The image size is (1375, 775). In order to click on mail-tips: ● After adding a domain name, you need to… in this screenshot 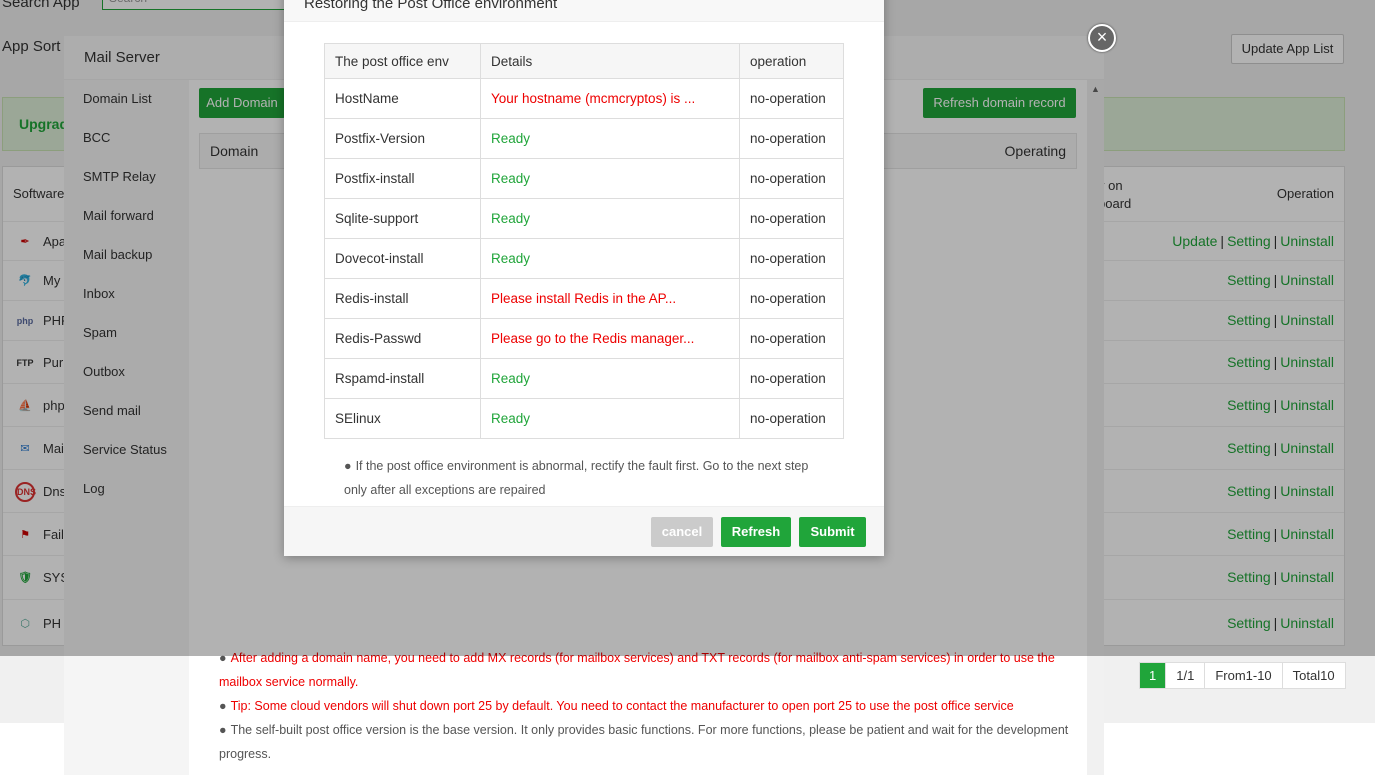, I will do `click(644, 706)`.